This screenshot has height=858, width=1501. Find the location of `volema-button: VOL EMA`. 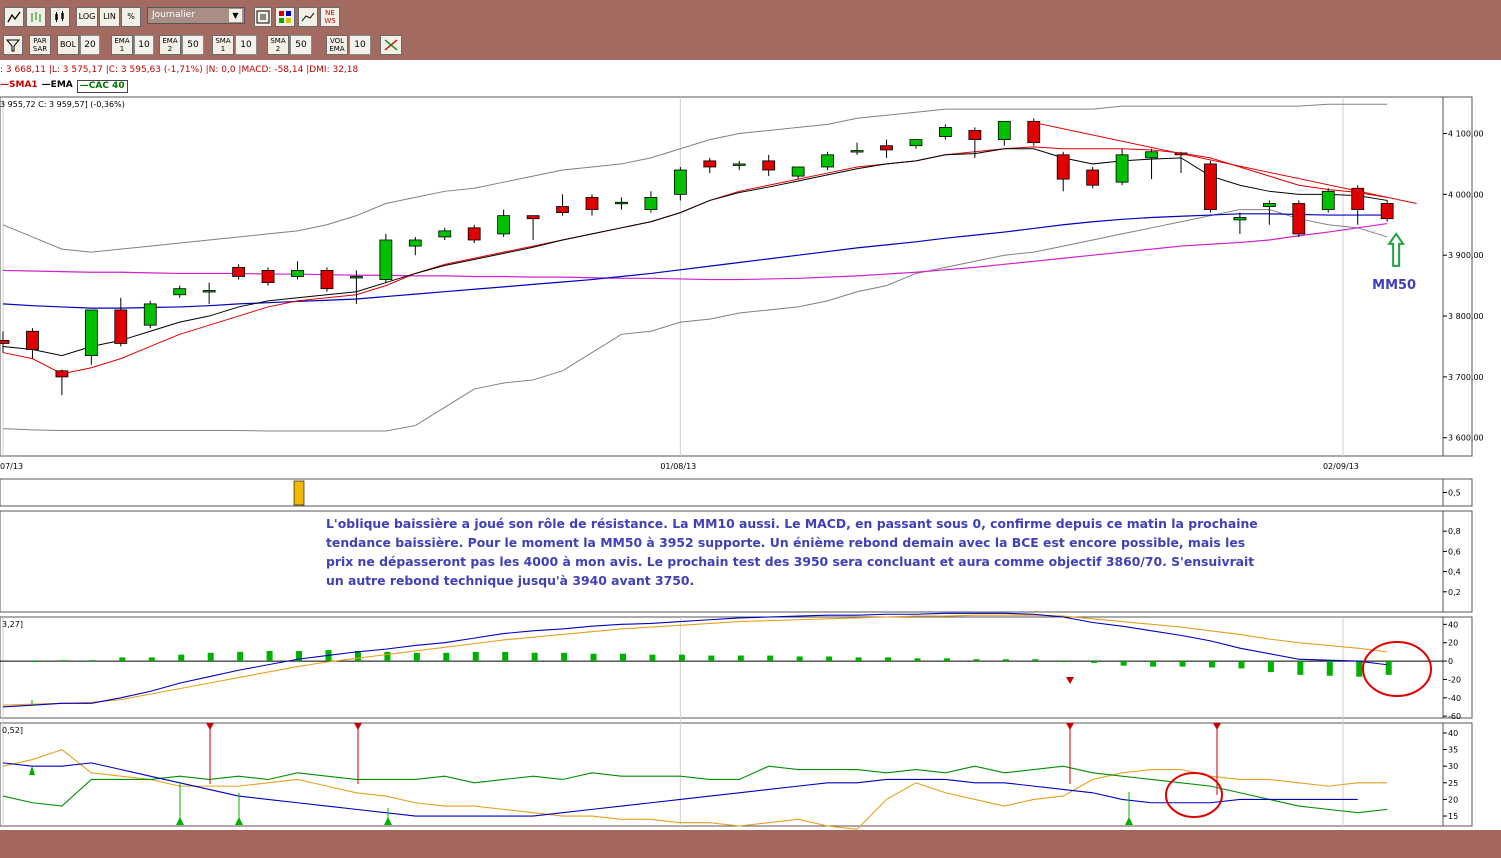

volema-button: VOL EMA is located at coordinates (337, 45).